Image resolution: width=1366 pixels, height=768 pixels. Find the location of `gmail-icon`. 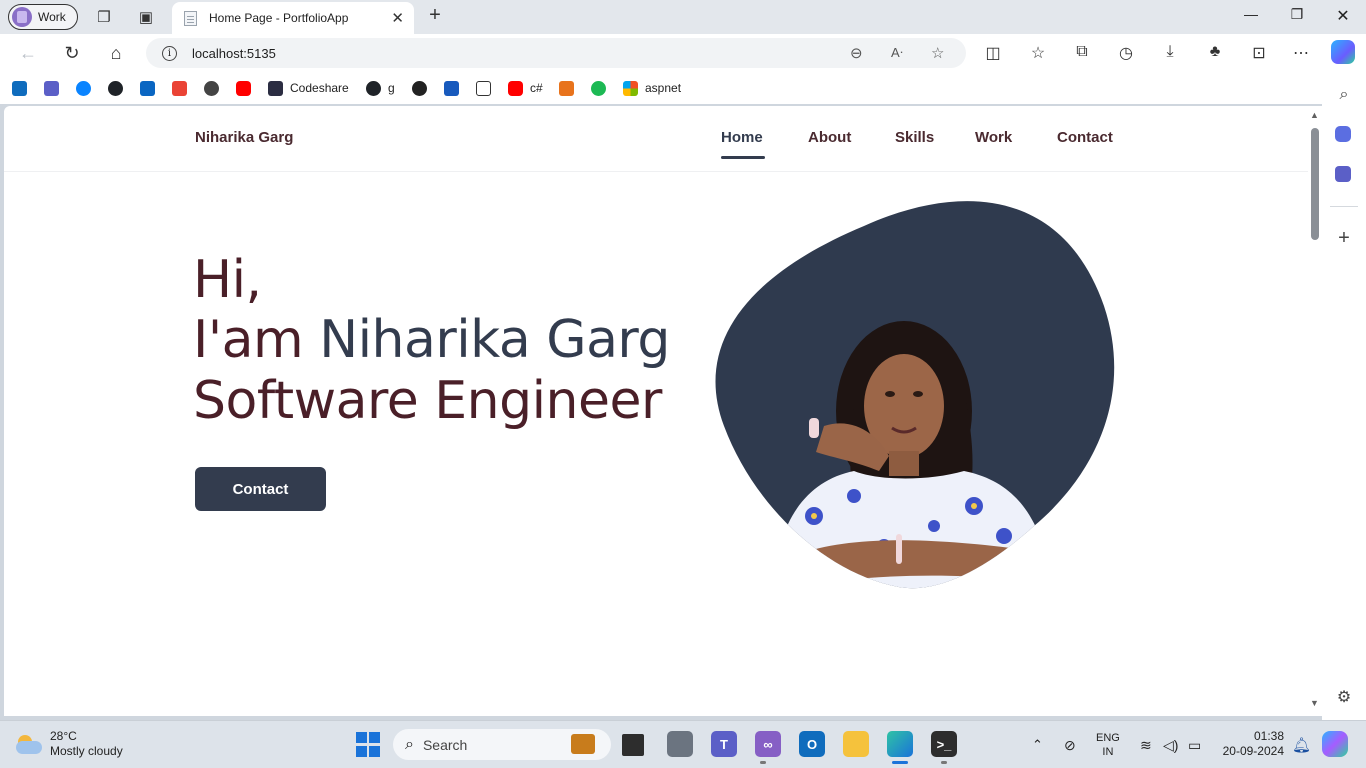

gmail-icon is located at coordinates (179, 88).